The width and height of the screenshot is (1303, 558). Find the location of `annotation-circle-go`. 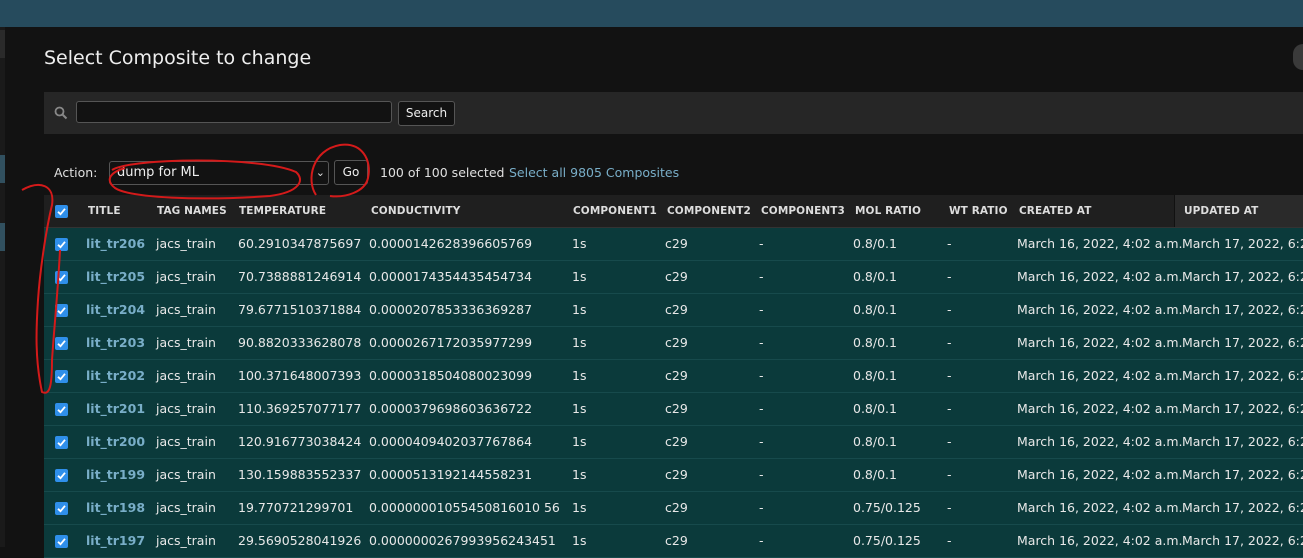

annotation-circle-go is located at coordinates (340, 170).